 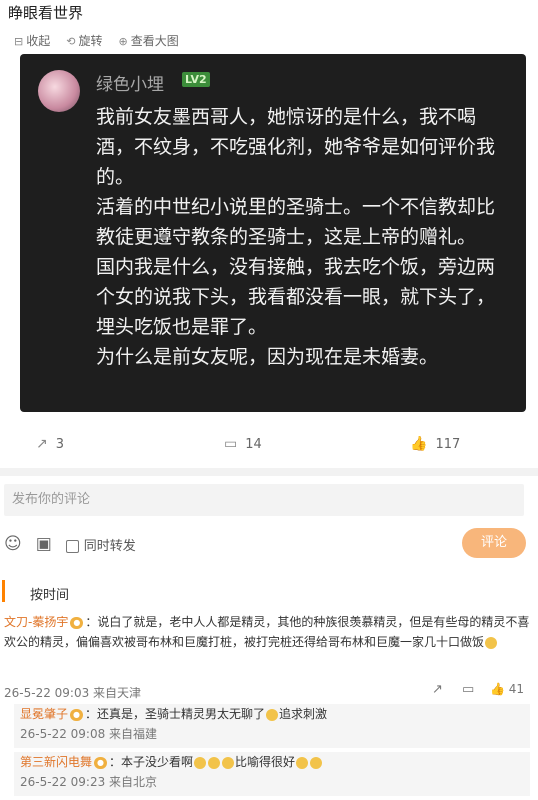 What do you see at coordinates (44, 714) in the screenshot?
I see `reply-author: 显冕肇子` at bounding box center [44, 714].